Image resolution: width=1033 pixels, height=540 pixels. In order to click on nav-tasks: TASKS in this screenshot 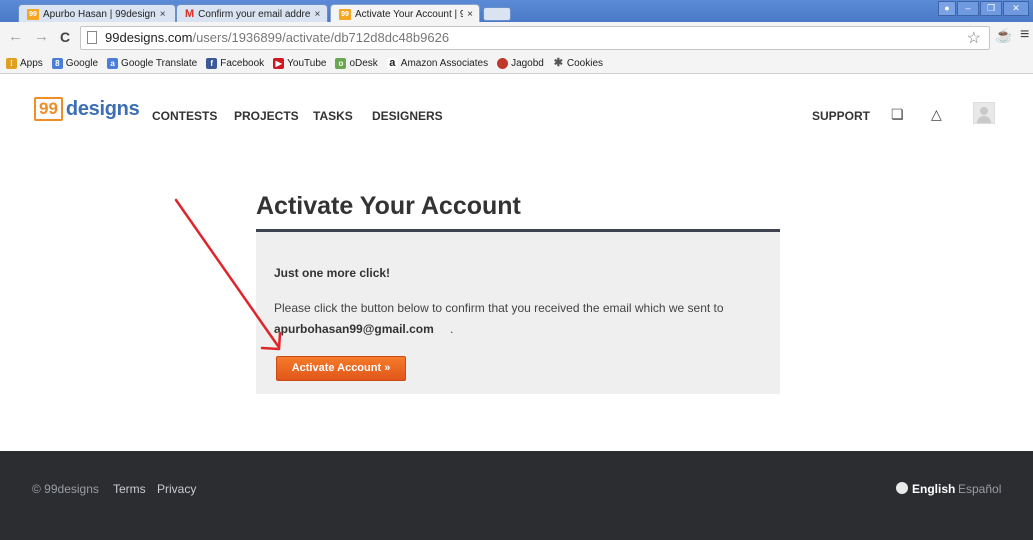, I will do `click(333, 116)`.